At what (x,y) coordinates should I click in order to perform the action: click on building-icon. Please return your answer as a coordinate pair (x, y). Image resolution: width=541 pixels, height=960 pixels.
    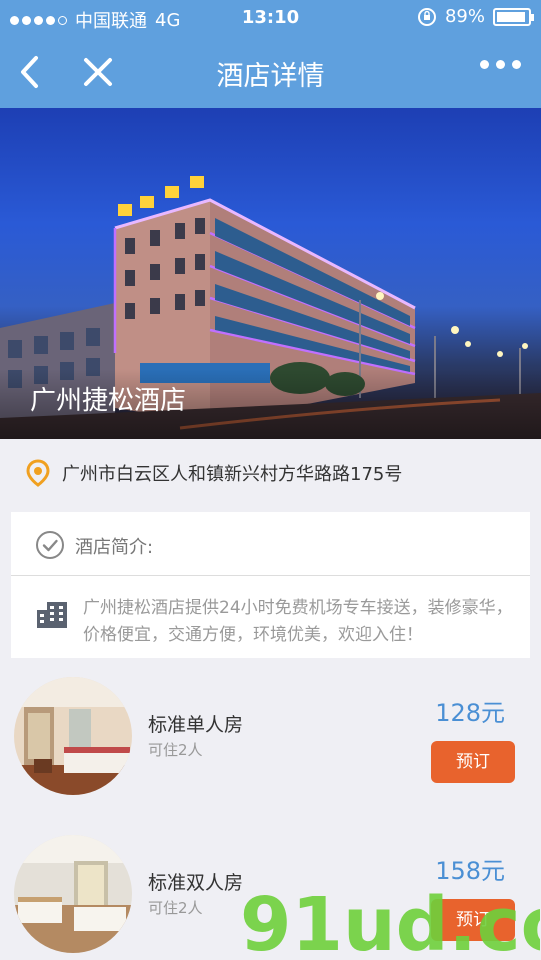
    Looking at the image, I should click on (52, 615).